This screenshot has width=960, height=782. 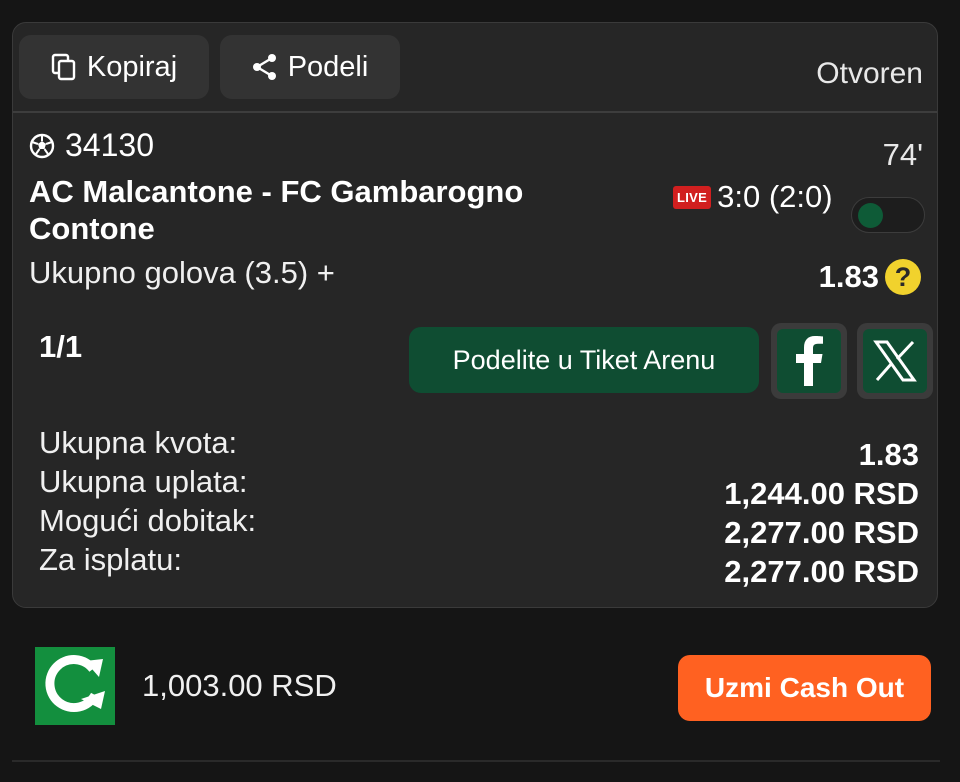 What do you see at coordinates (479, 448) in the screenshot?
I see `summary-row-total-odds: Ukupna kvota: 1.83` at bounding box center [479, 448].